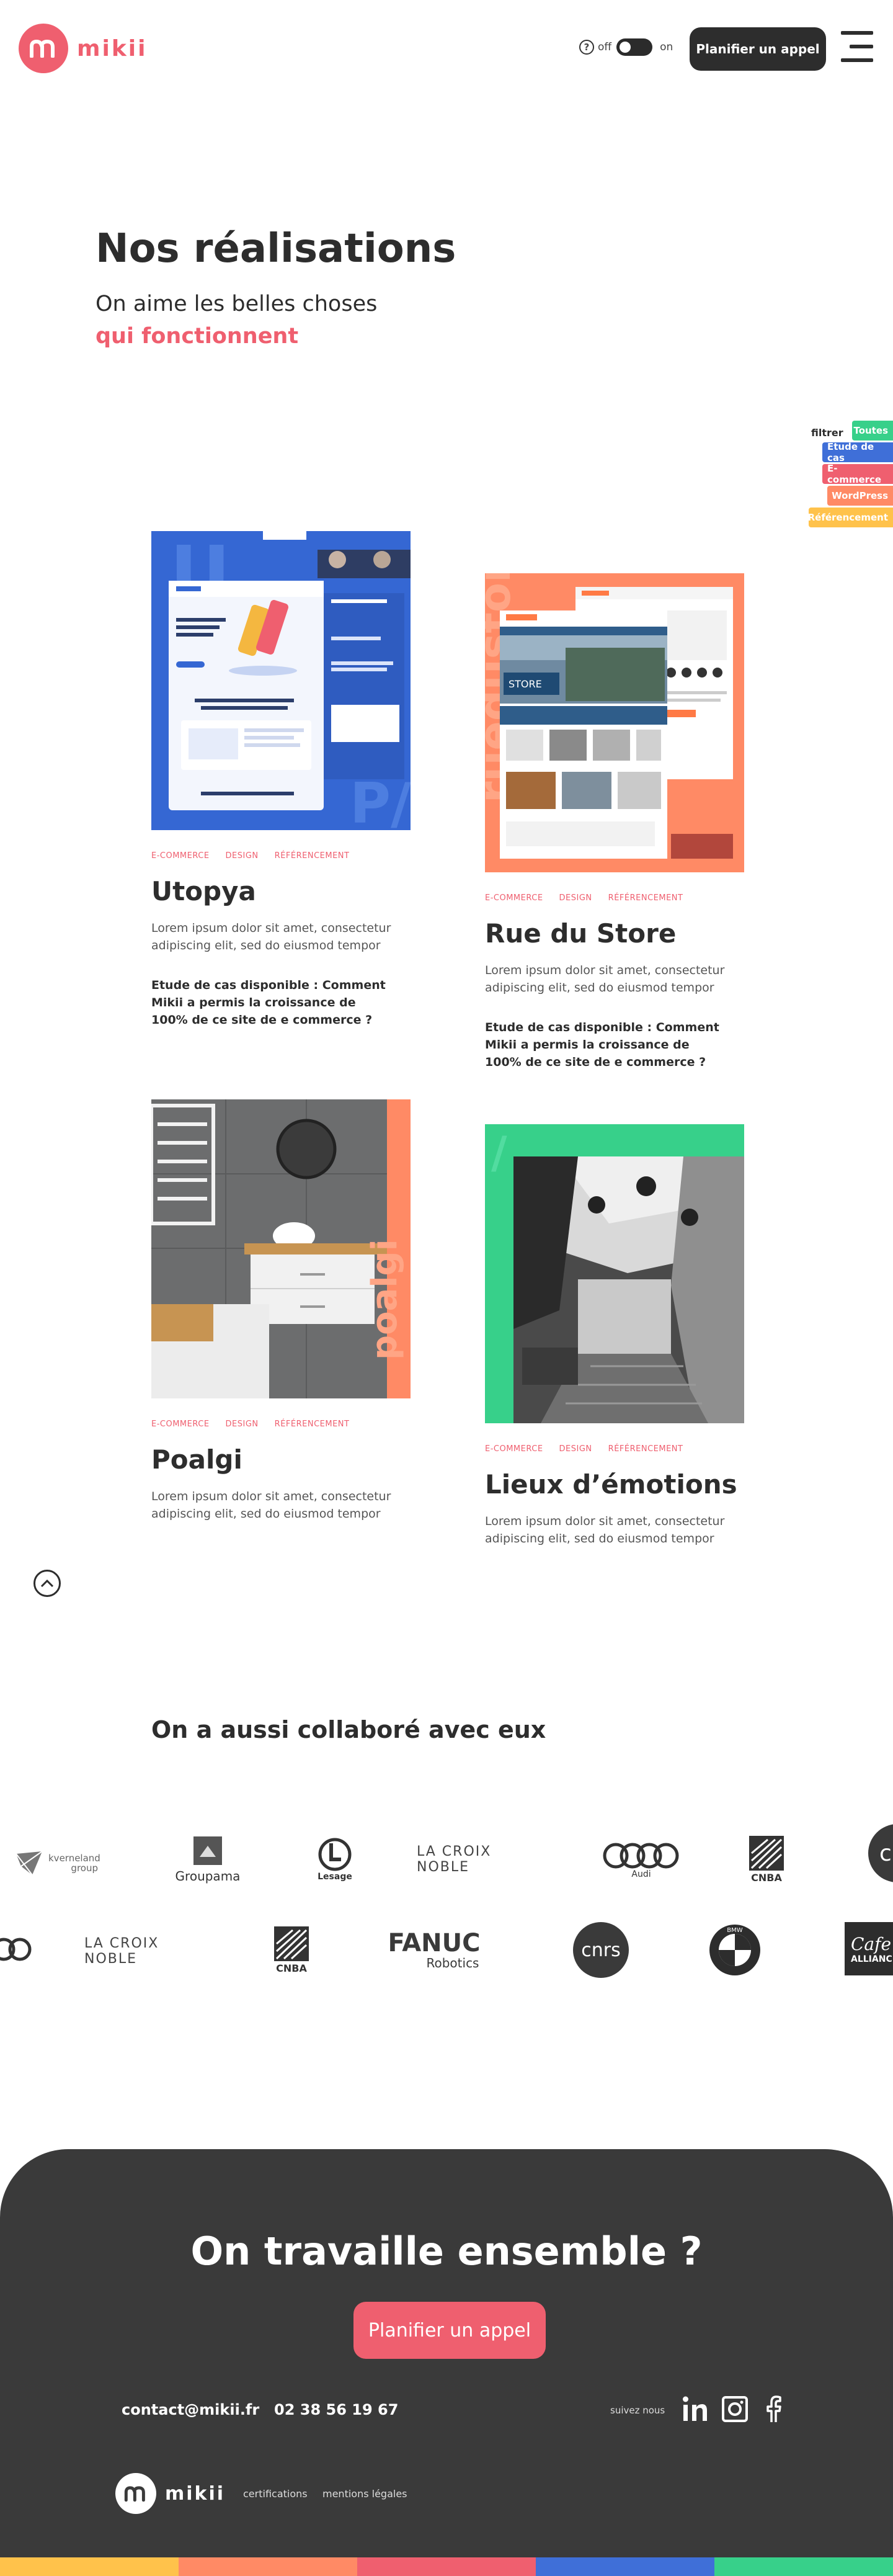 The width and height of the screenshot is (893, 2576). I want to click on project-thumbnail: ruedustore STORE, so click(614, 722).